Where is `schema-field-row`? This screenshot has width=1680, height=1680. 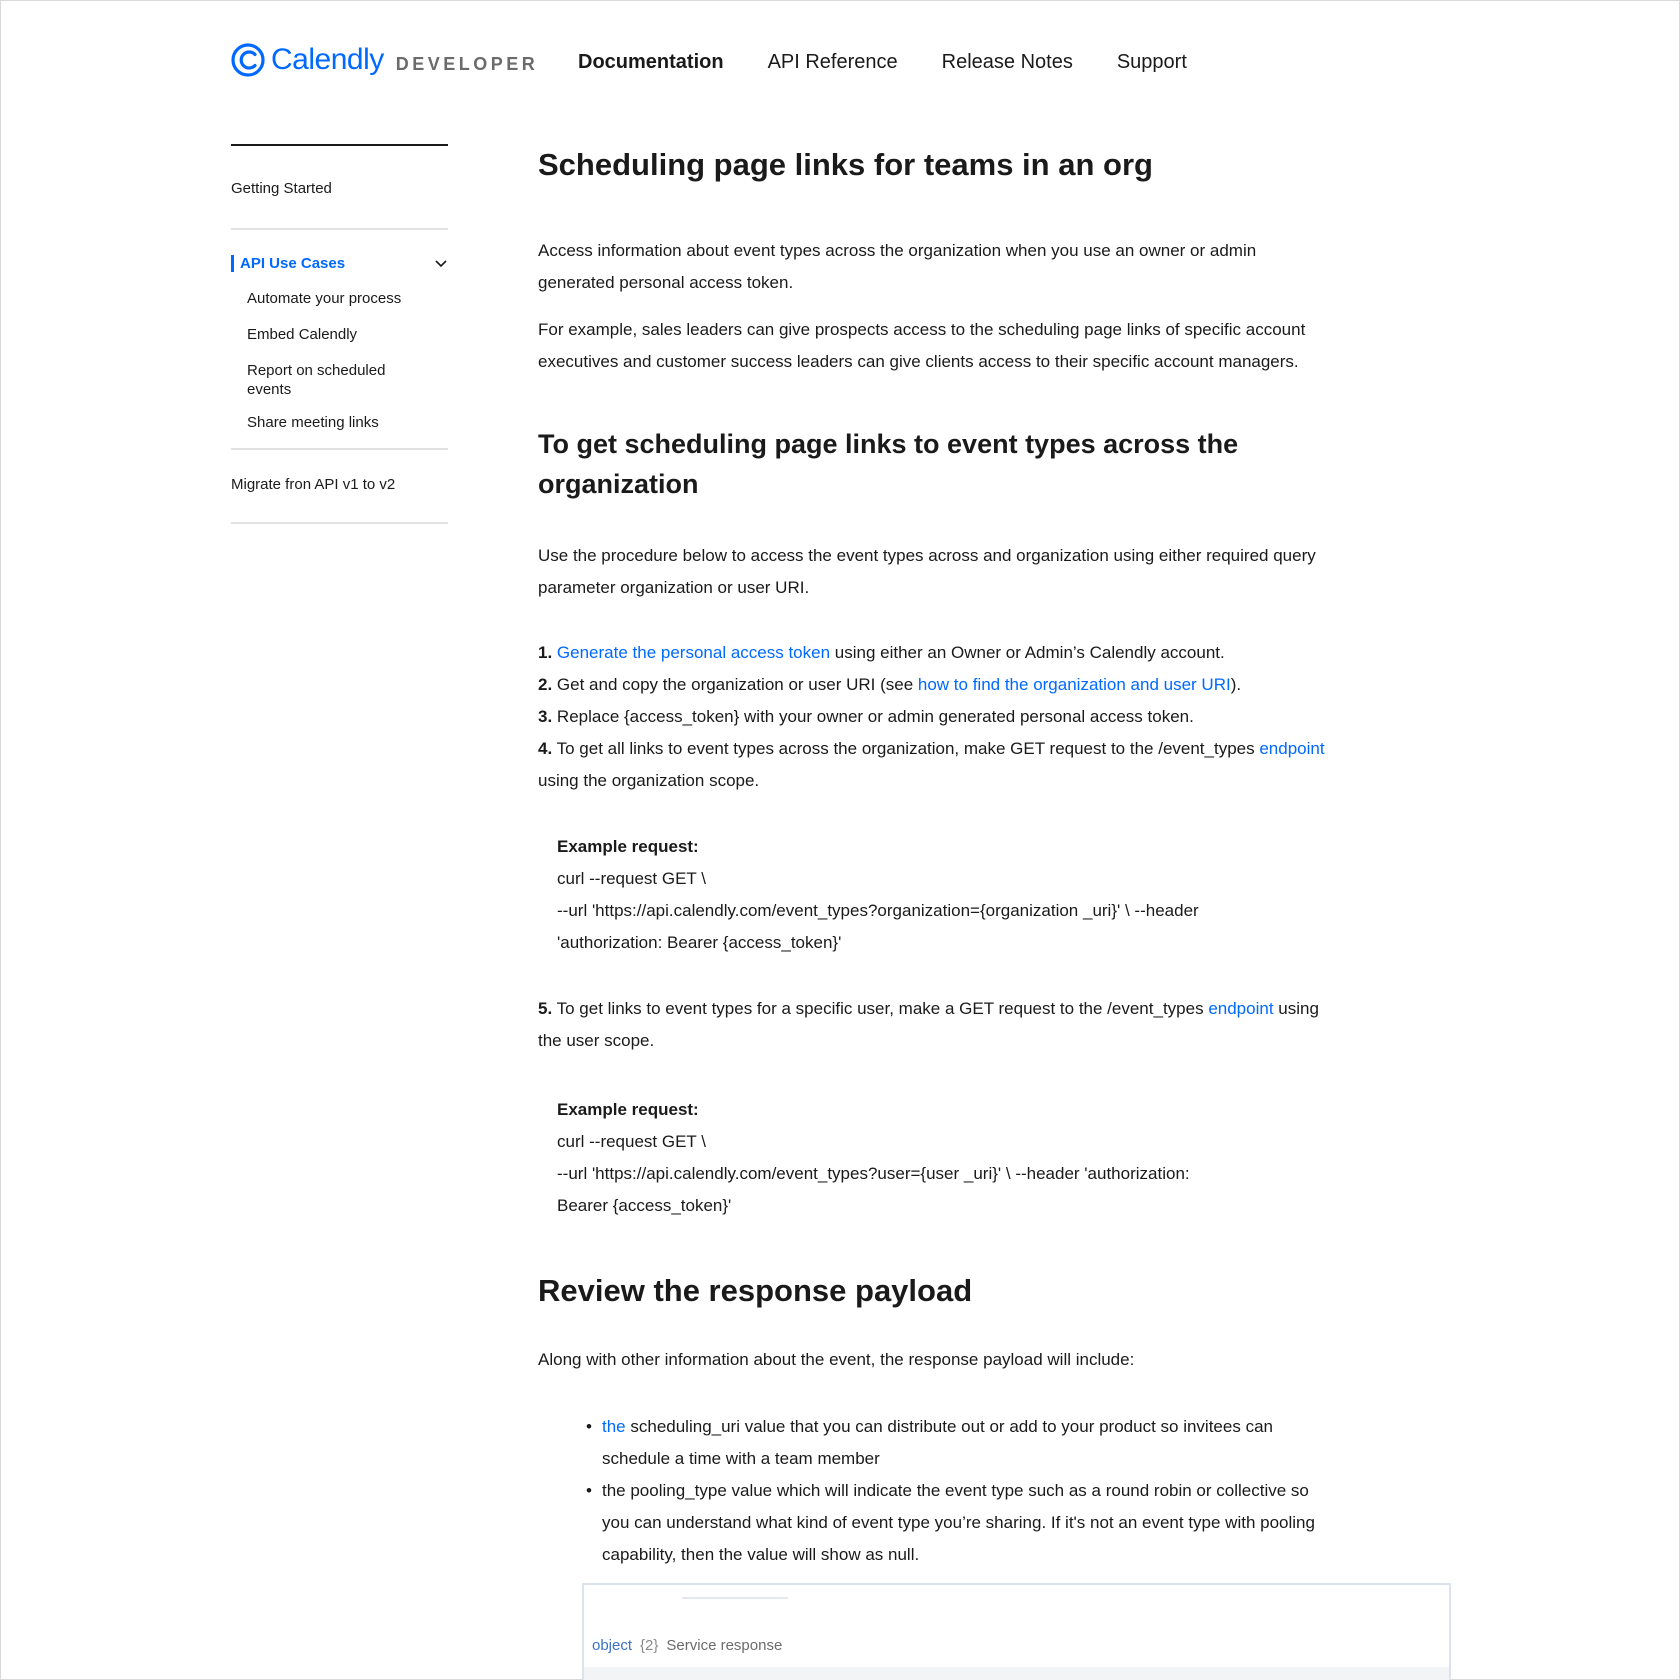
schema-field-row is located at coordinates (1016, 1673).